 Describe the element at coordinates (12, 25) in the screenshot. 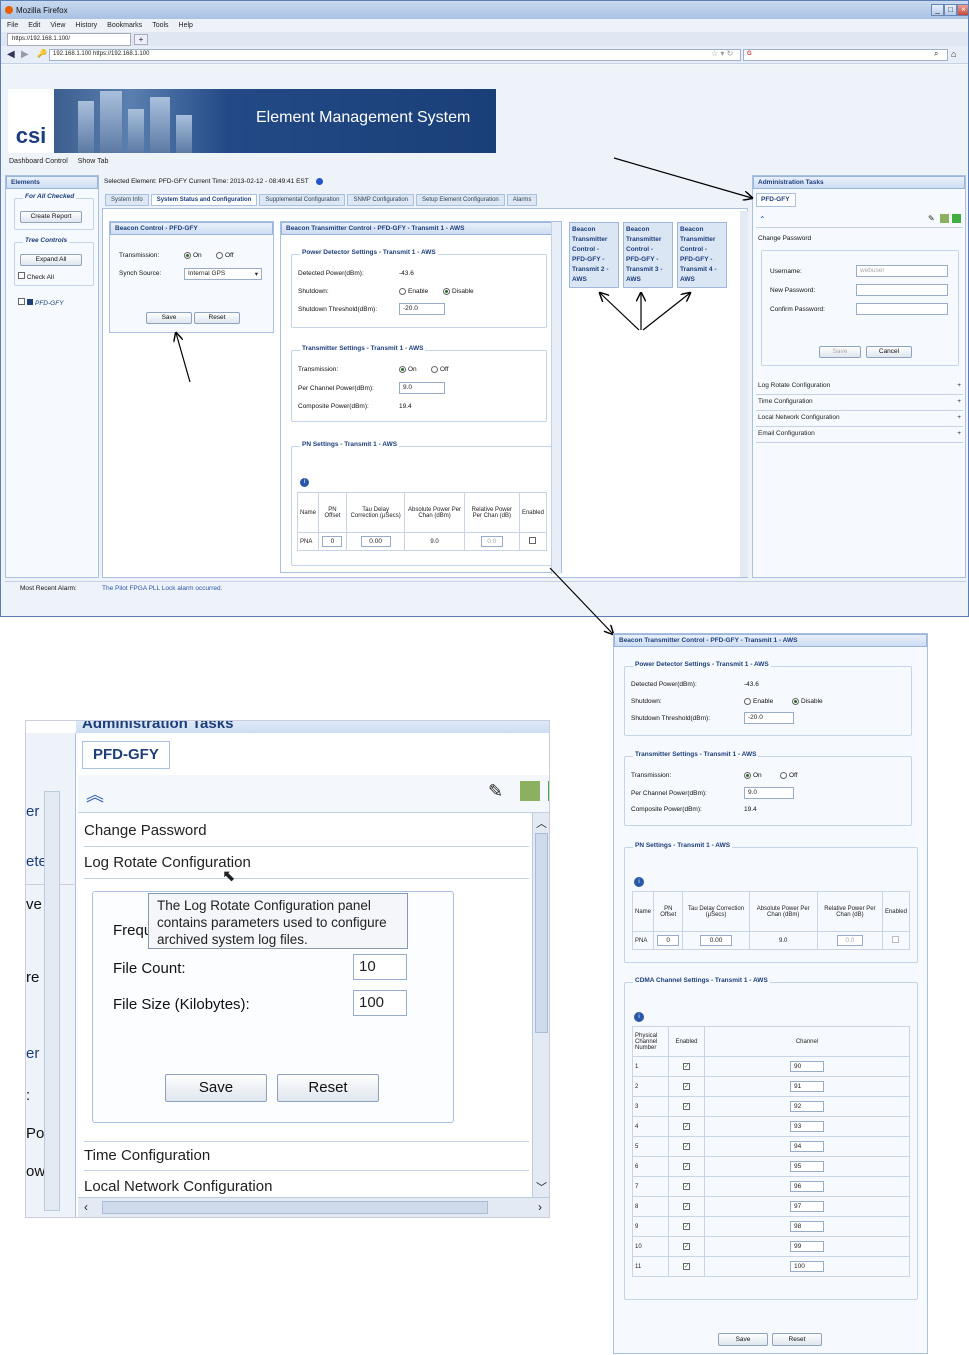

I see `menu-file: File` at that location.